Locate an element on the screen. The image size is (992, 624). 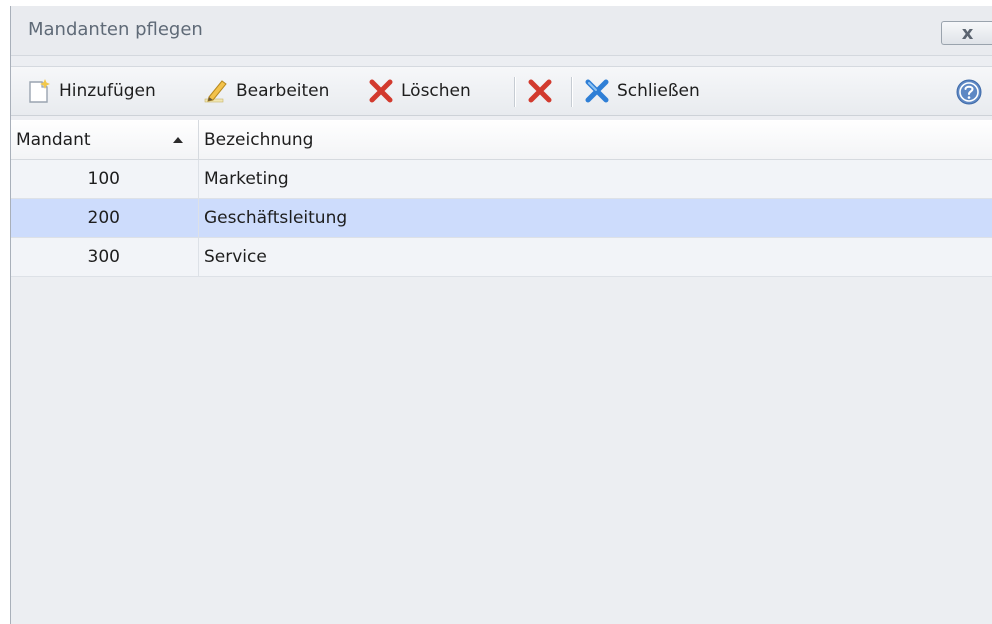
toolbar: Hinzufügen Bearbeiten Löschen Schließen is located at coordinates (501, 91).